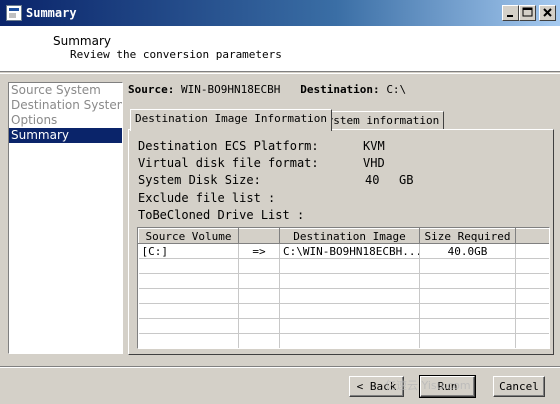  I want to click on tab-system-information: system information, so click(380, 120).